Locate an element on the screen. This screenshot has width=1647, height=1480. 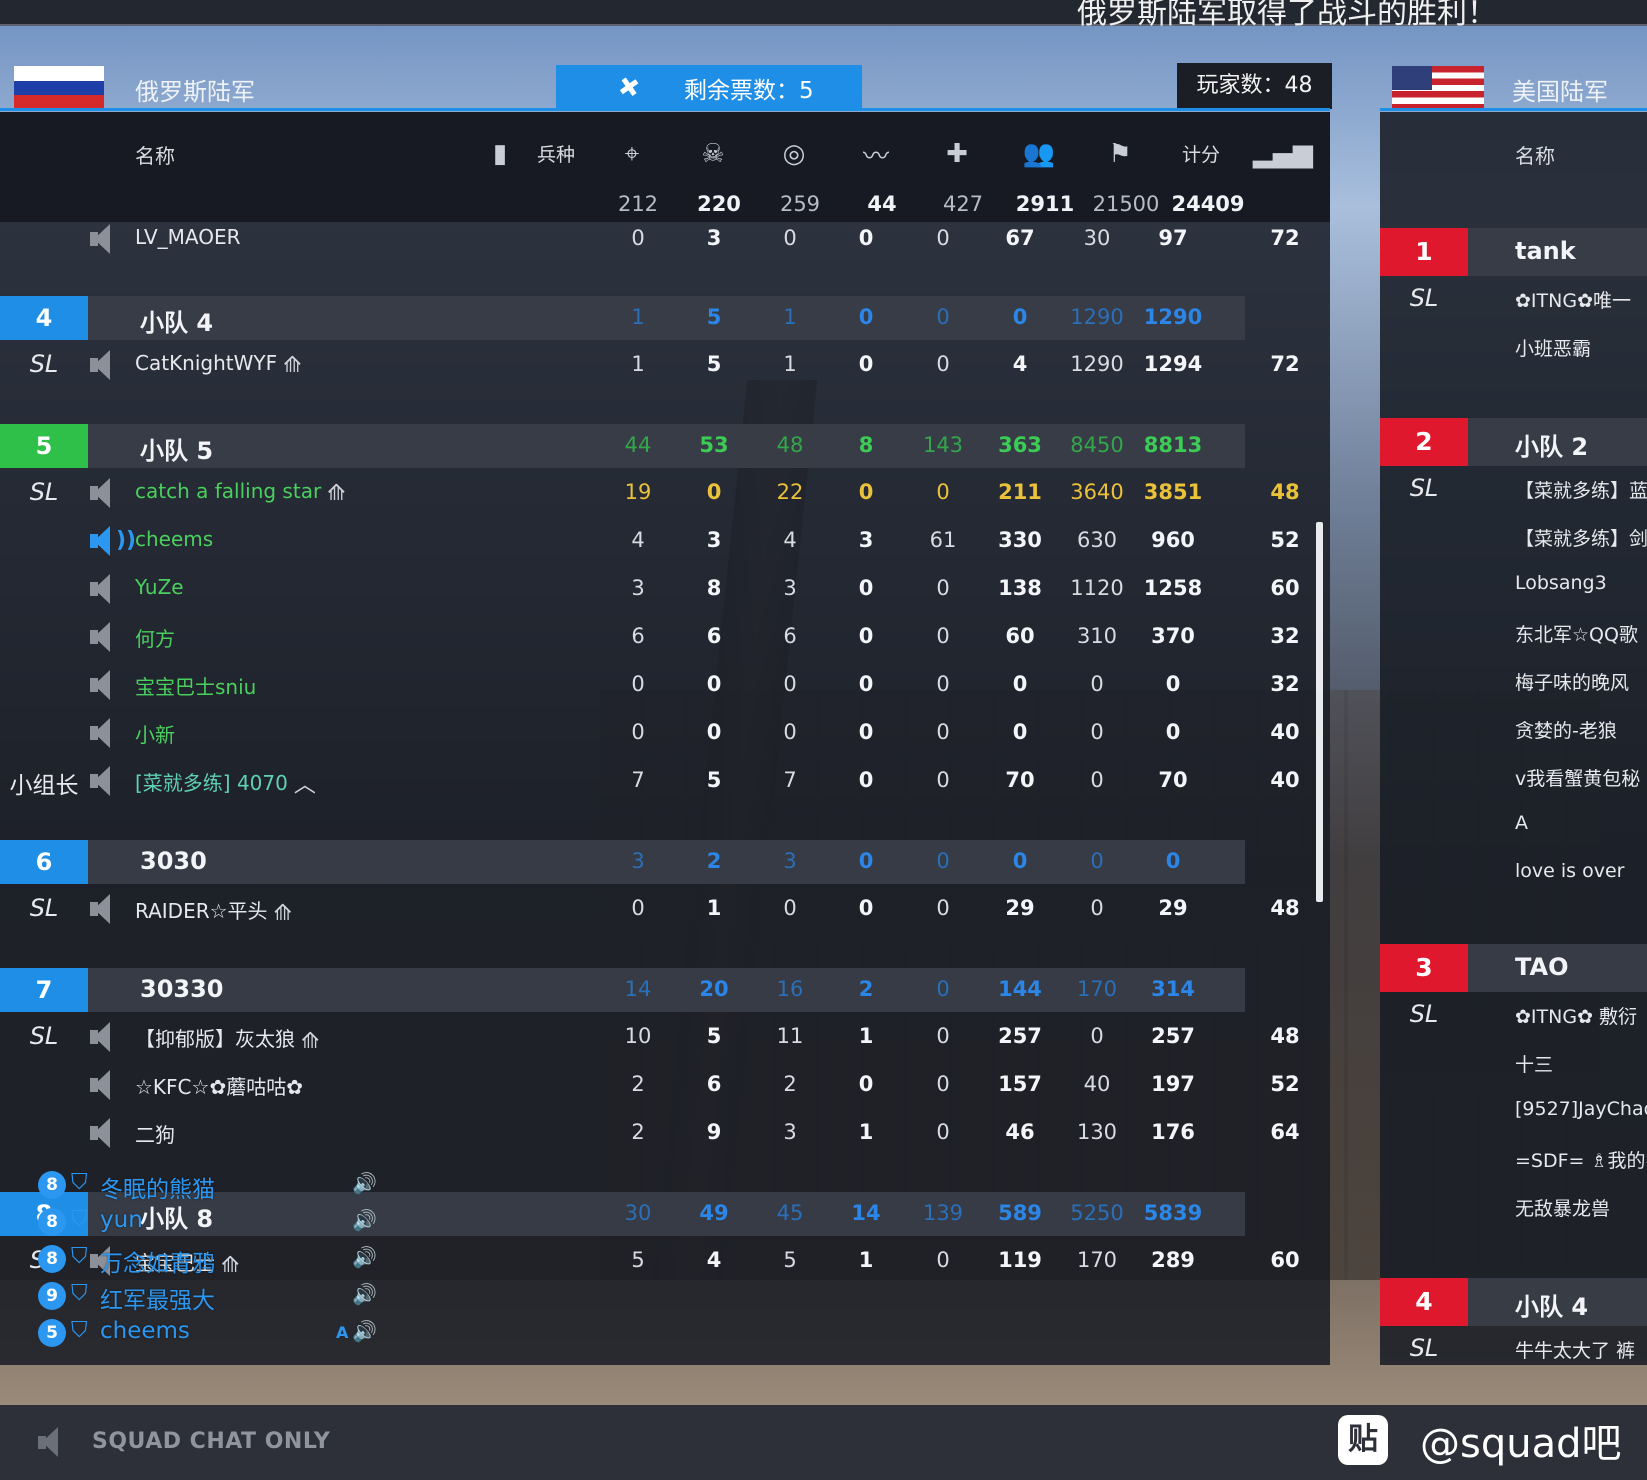
player-name: catch a falling star ⟰ is located at coordinates (240, 492).